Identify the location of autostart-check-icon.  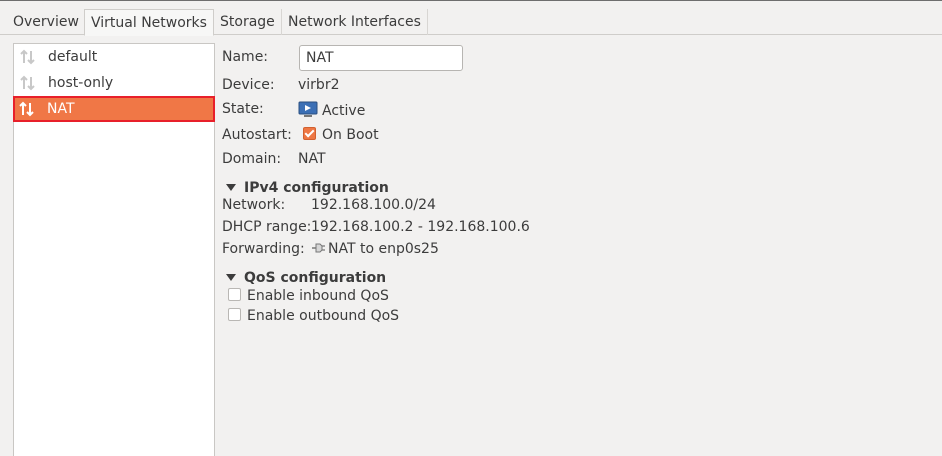
(309, 133).